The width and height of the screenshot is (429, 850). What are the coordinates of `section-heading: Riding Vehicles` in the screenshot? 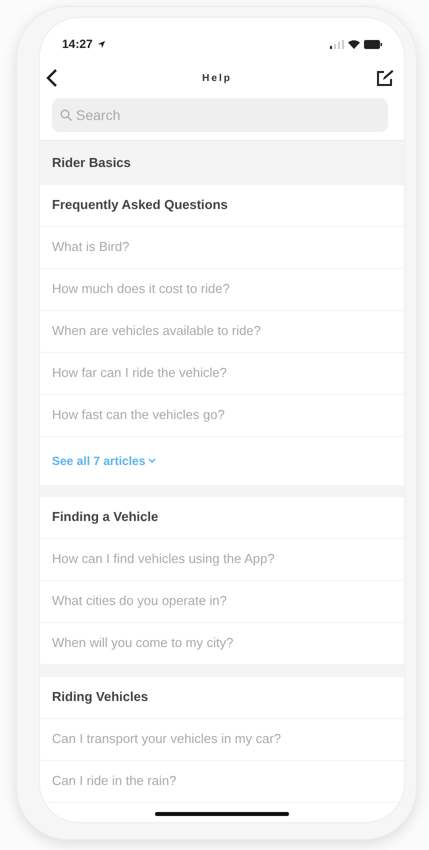 It's located at (222, 697).